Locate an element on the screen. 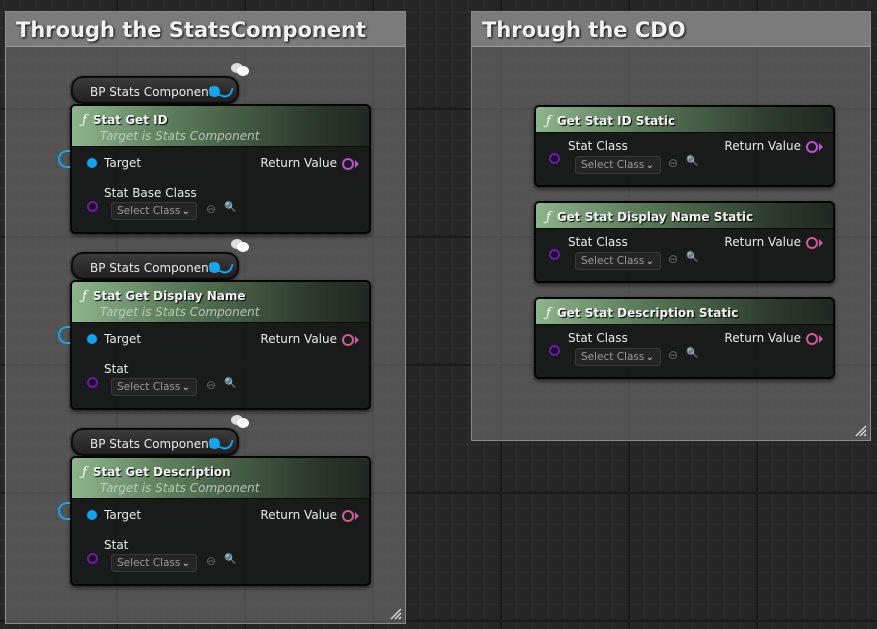 The width and height of the screenshot is (877, 629). node-title: Get Stat Description Static is located at coordinates (647, 313).